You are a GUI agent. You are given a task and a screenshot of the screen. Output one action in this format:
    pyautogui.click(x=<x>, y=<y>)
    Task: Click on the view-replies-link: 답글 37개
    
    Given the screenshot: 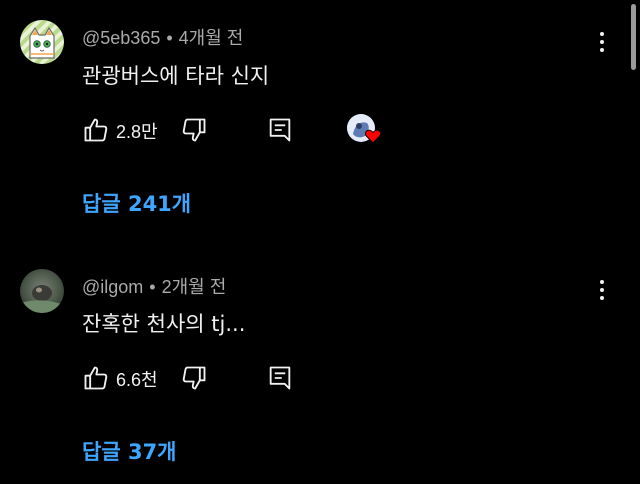 What is the action you would take?
    pyautogui.click(x=129, y=451)
    